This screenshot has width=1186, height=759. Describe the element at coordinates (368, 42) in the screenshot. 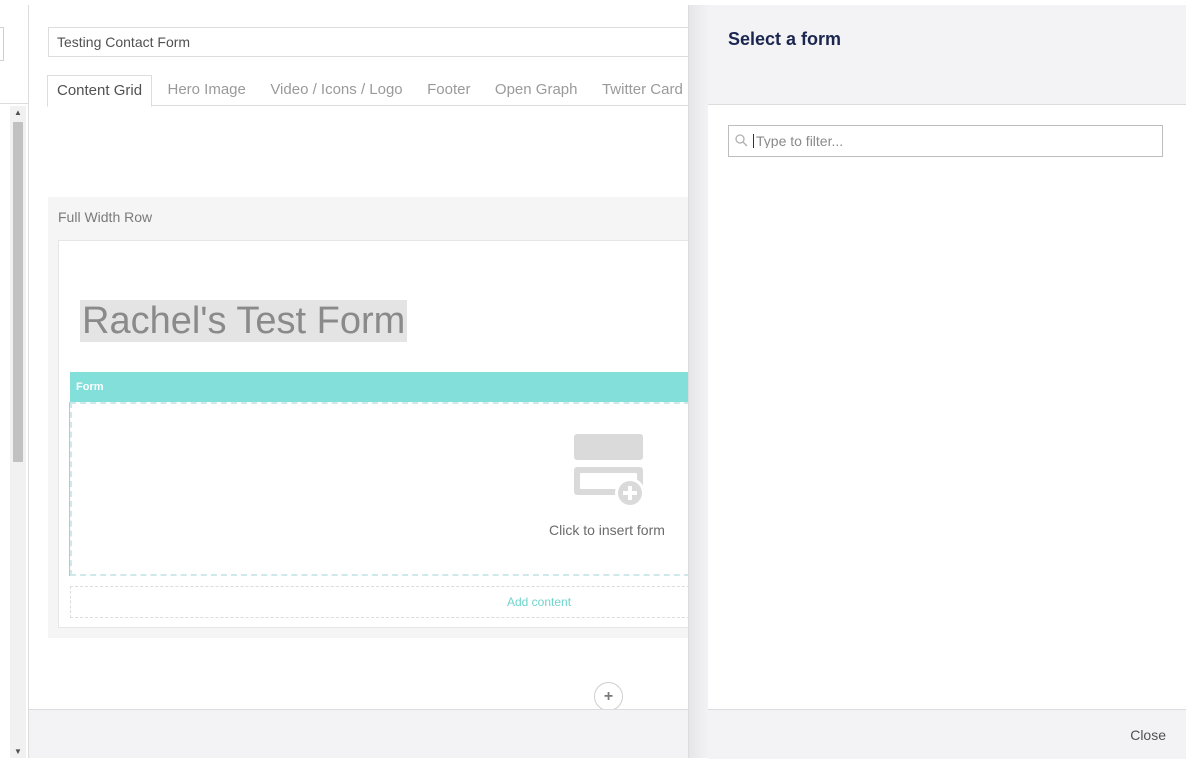

I see `content-name-input` at that location.